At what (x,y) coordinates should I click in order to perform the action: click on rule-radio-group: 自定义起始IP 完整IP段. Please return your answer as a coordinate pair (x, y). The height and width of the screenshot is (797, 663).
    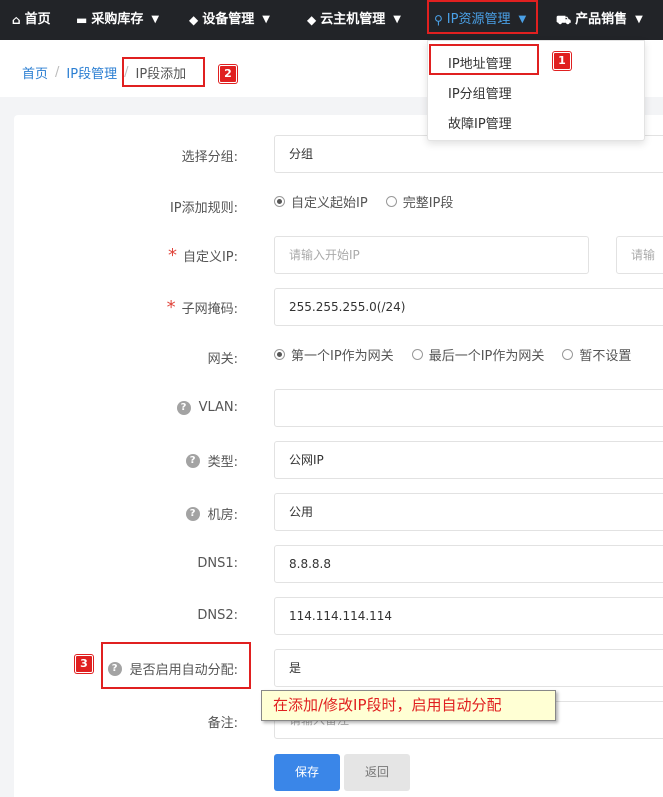
    Looking at the image, I should click on (372, 201).